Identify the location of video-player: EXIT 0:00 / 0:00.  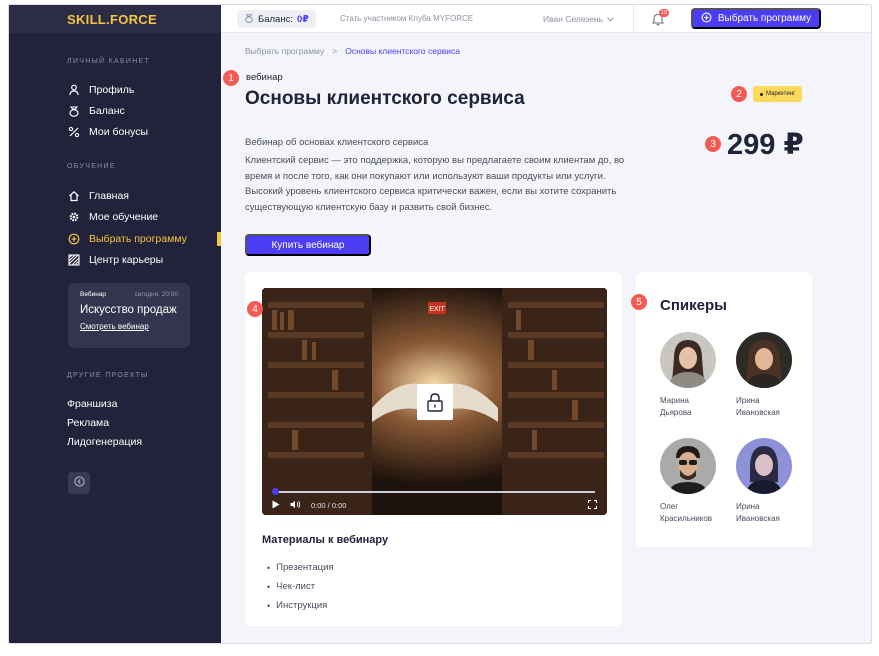
(434, 401).